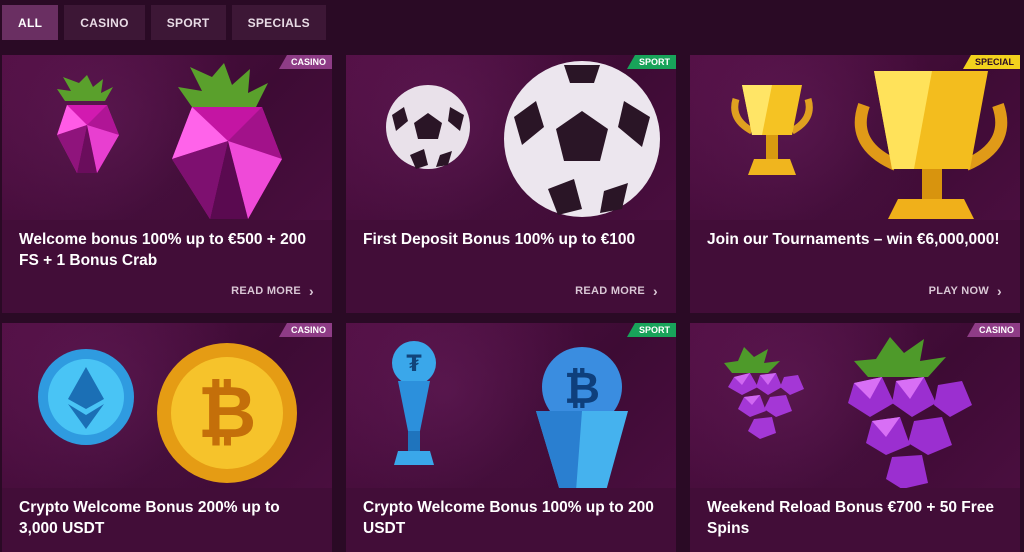  Describe the element at coordinates (169, 141) in the screenshot. I see `raspberry-icon` at that location.